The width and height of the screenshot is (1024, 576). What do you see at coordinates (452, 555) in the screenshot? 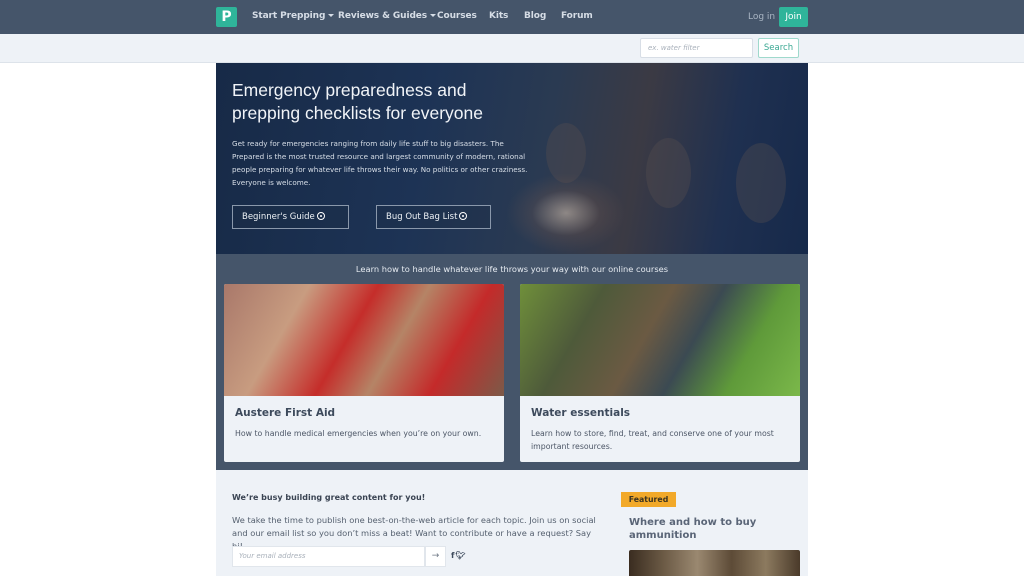
I see `facebook-icon: f` at bounding box center [452, 555].